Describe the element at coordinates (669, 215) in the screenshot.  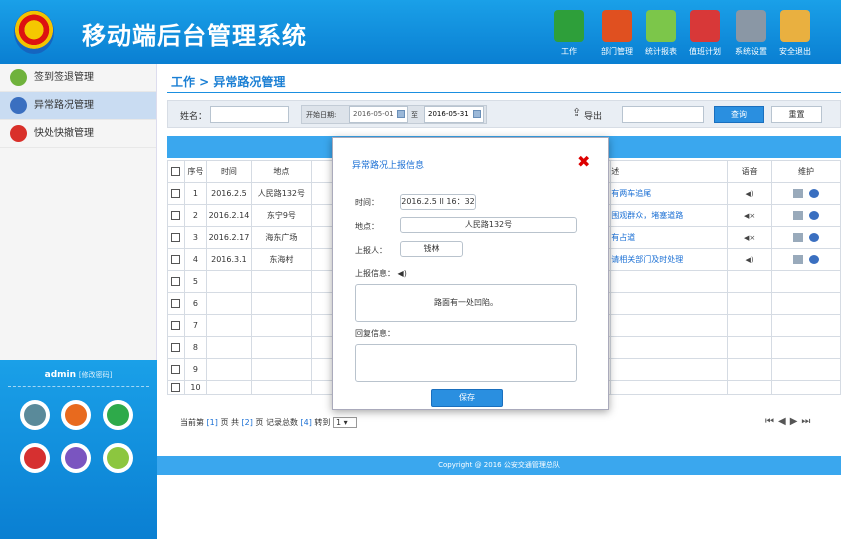
I see `cell-desc: 围观群众，堵塞道路` at that location.